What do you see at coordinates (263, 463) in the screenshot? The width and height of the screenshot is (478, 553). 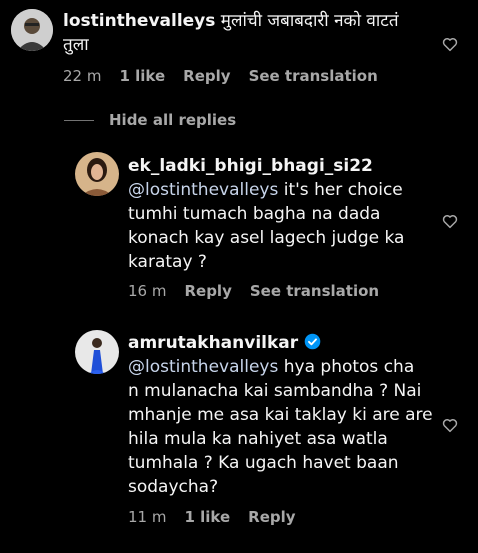 I see `reply-text-line: tumhala ? Ka ugach havet baan` at bounding box center [263, 463].